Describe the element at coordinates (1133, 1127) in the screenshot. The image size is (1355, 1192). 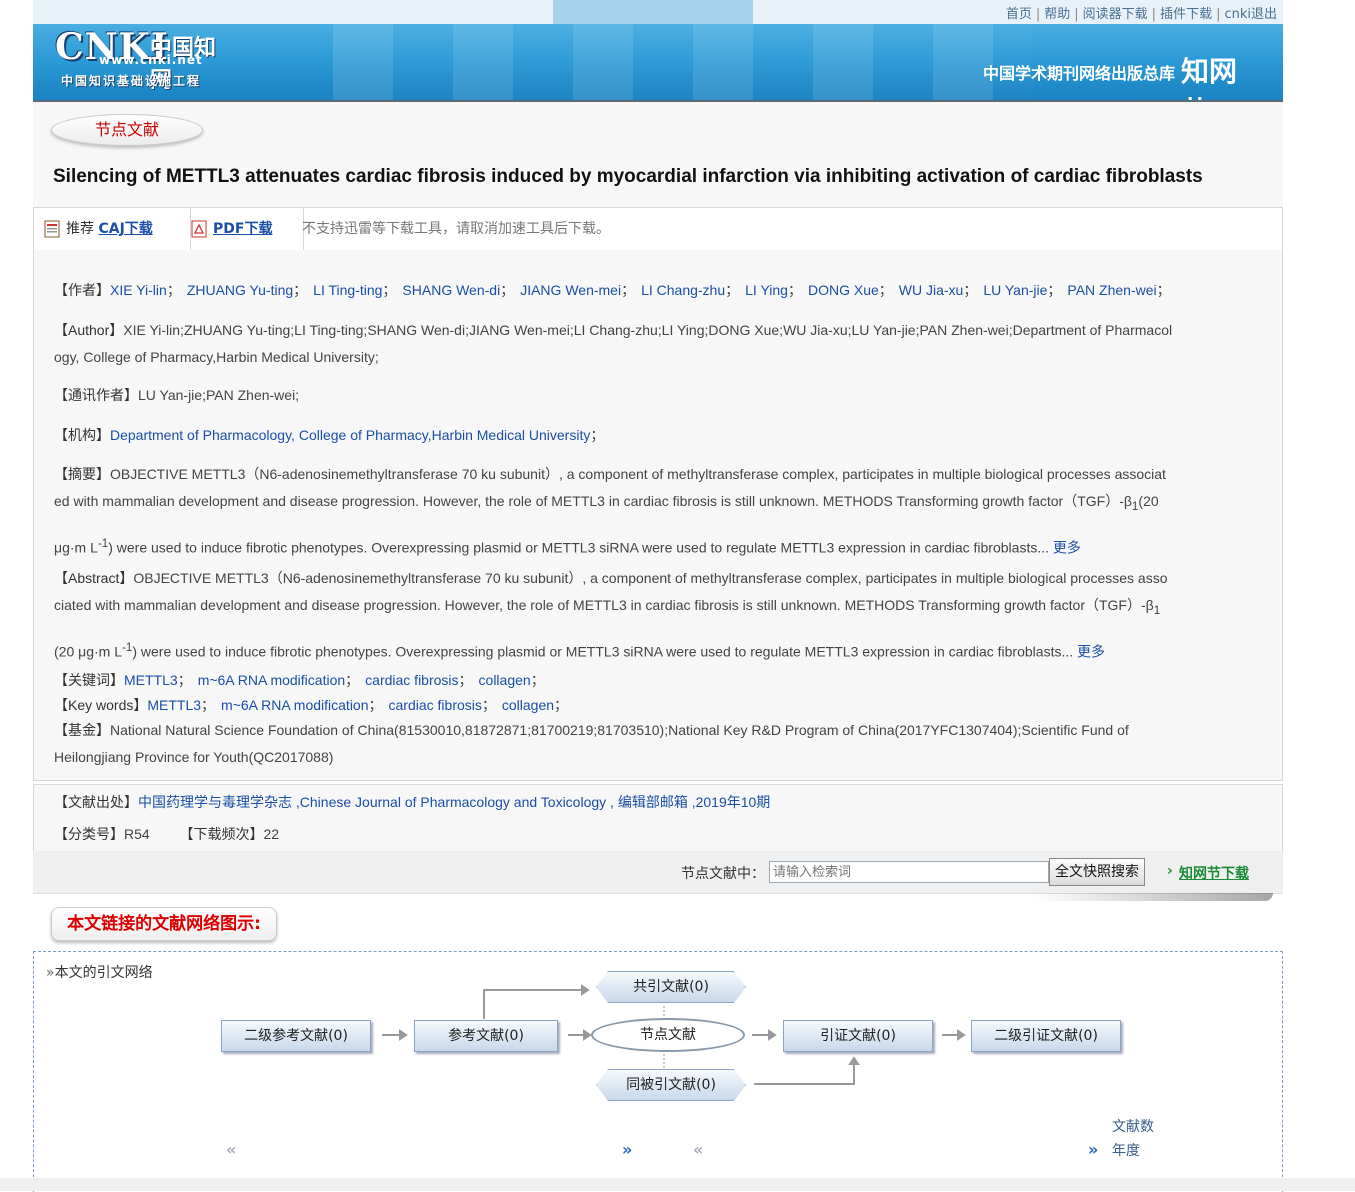
I see `legend-count: 文献数` at that location.